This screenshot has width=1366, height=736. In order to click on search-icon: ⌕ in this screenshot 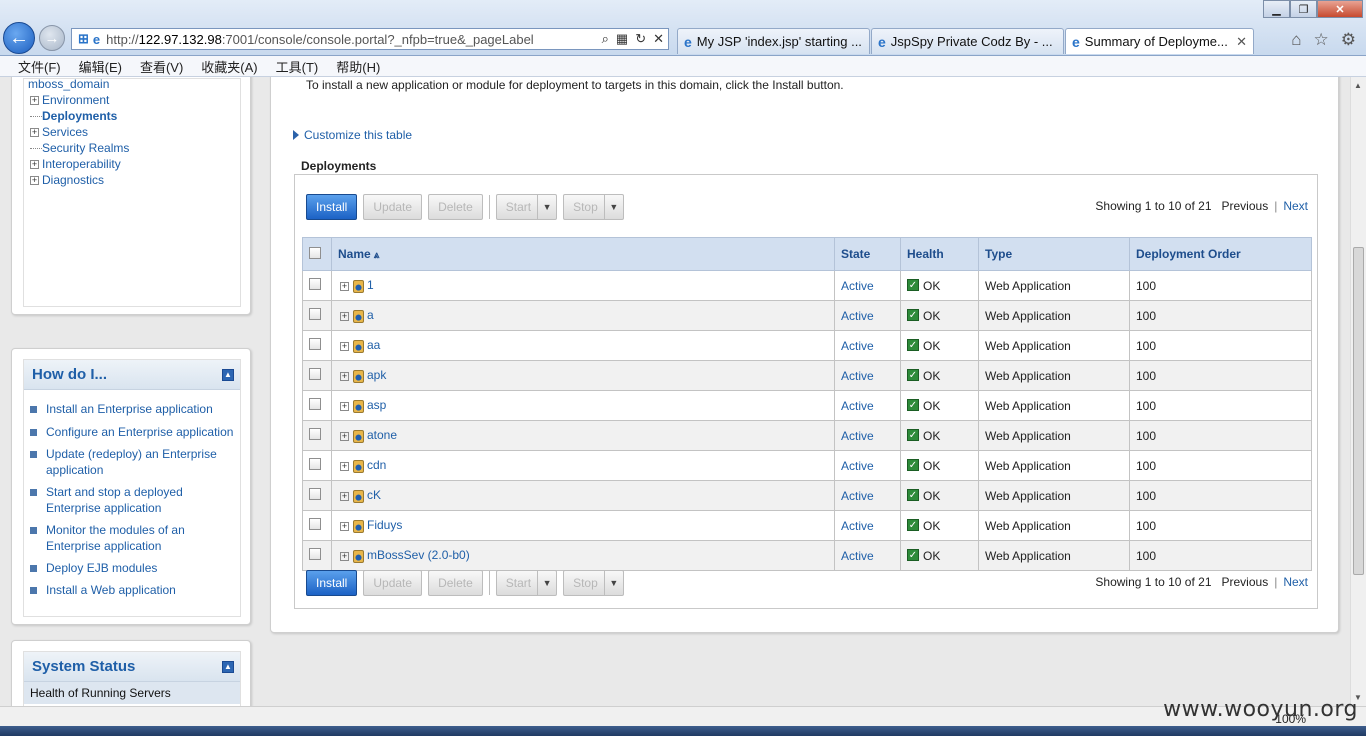, I will do `click(605, 39)`.